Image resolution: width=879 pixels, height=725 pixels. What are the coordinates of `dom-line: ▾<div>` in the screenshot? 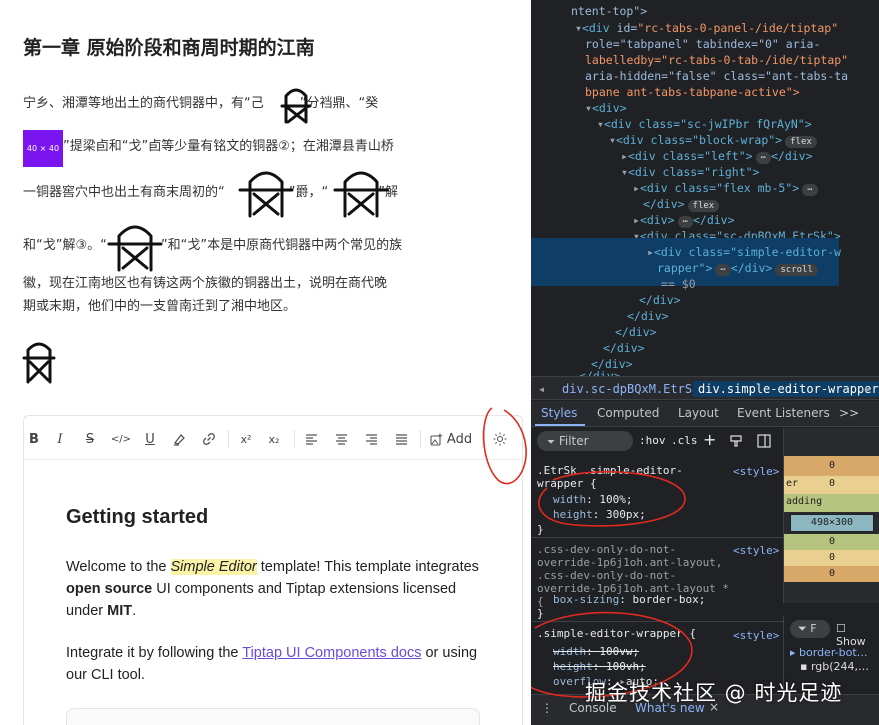 It's located at (606, 108).